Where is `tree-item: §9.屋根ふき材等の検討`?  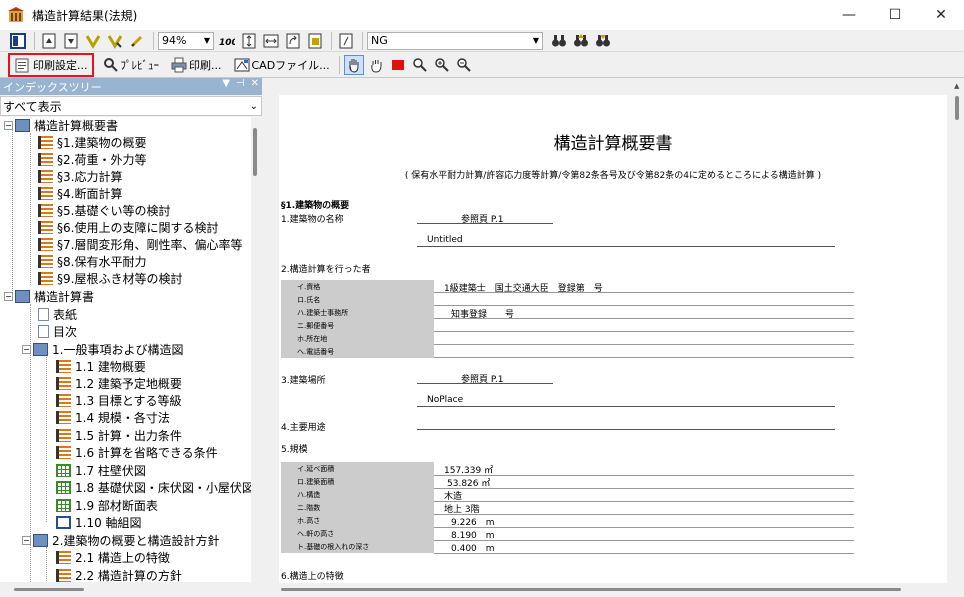 tree-item: §9.屋根ふき材等の検討 is located at coordinates (110, 278).